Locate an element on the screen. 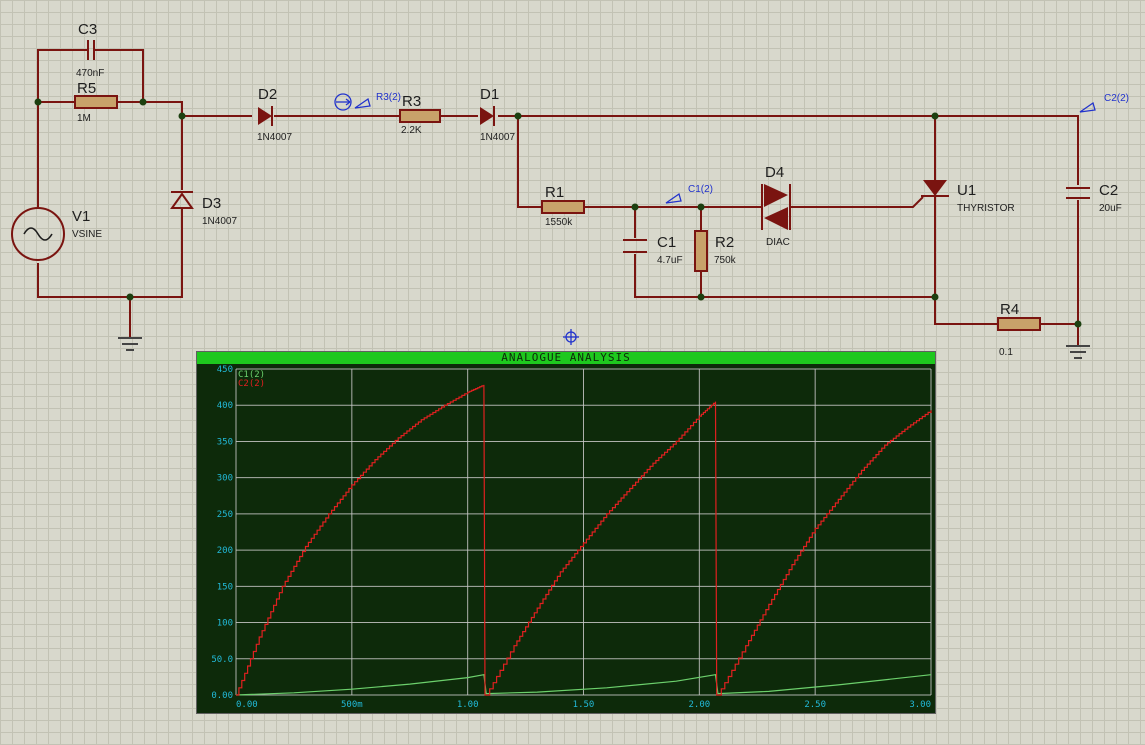  diode-d2: D2 1N4007 is located at coordinates (274, 114).